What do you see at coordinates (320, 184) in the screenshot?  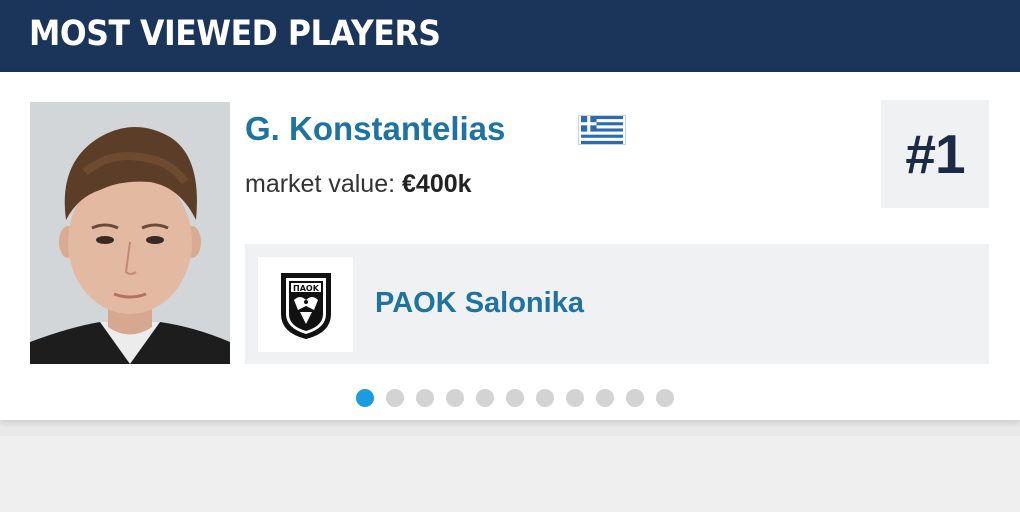 I see `market-value-label: market value:` at bounding box center [320, 184].